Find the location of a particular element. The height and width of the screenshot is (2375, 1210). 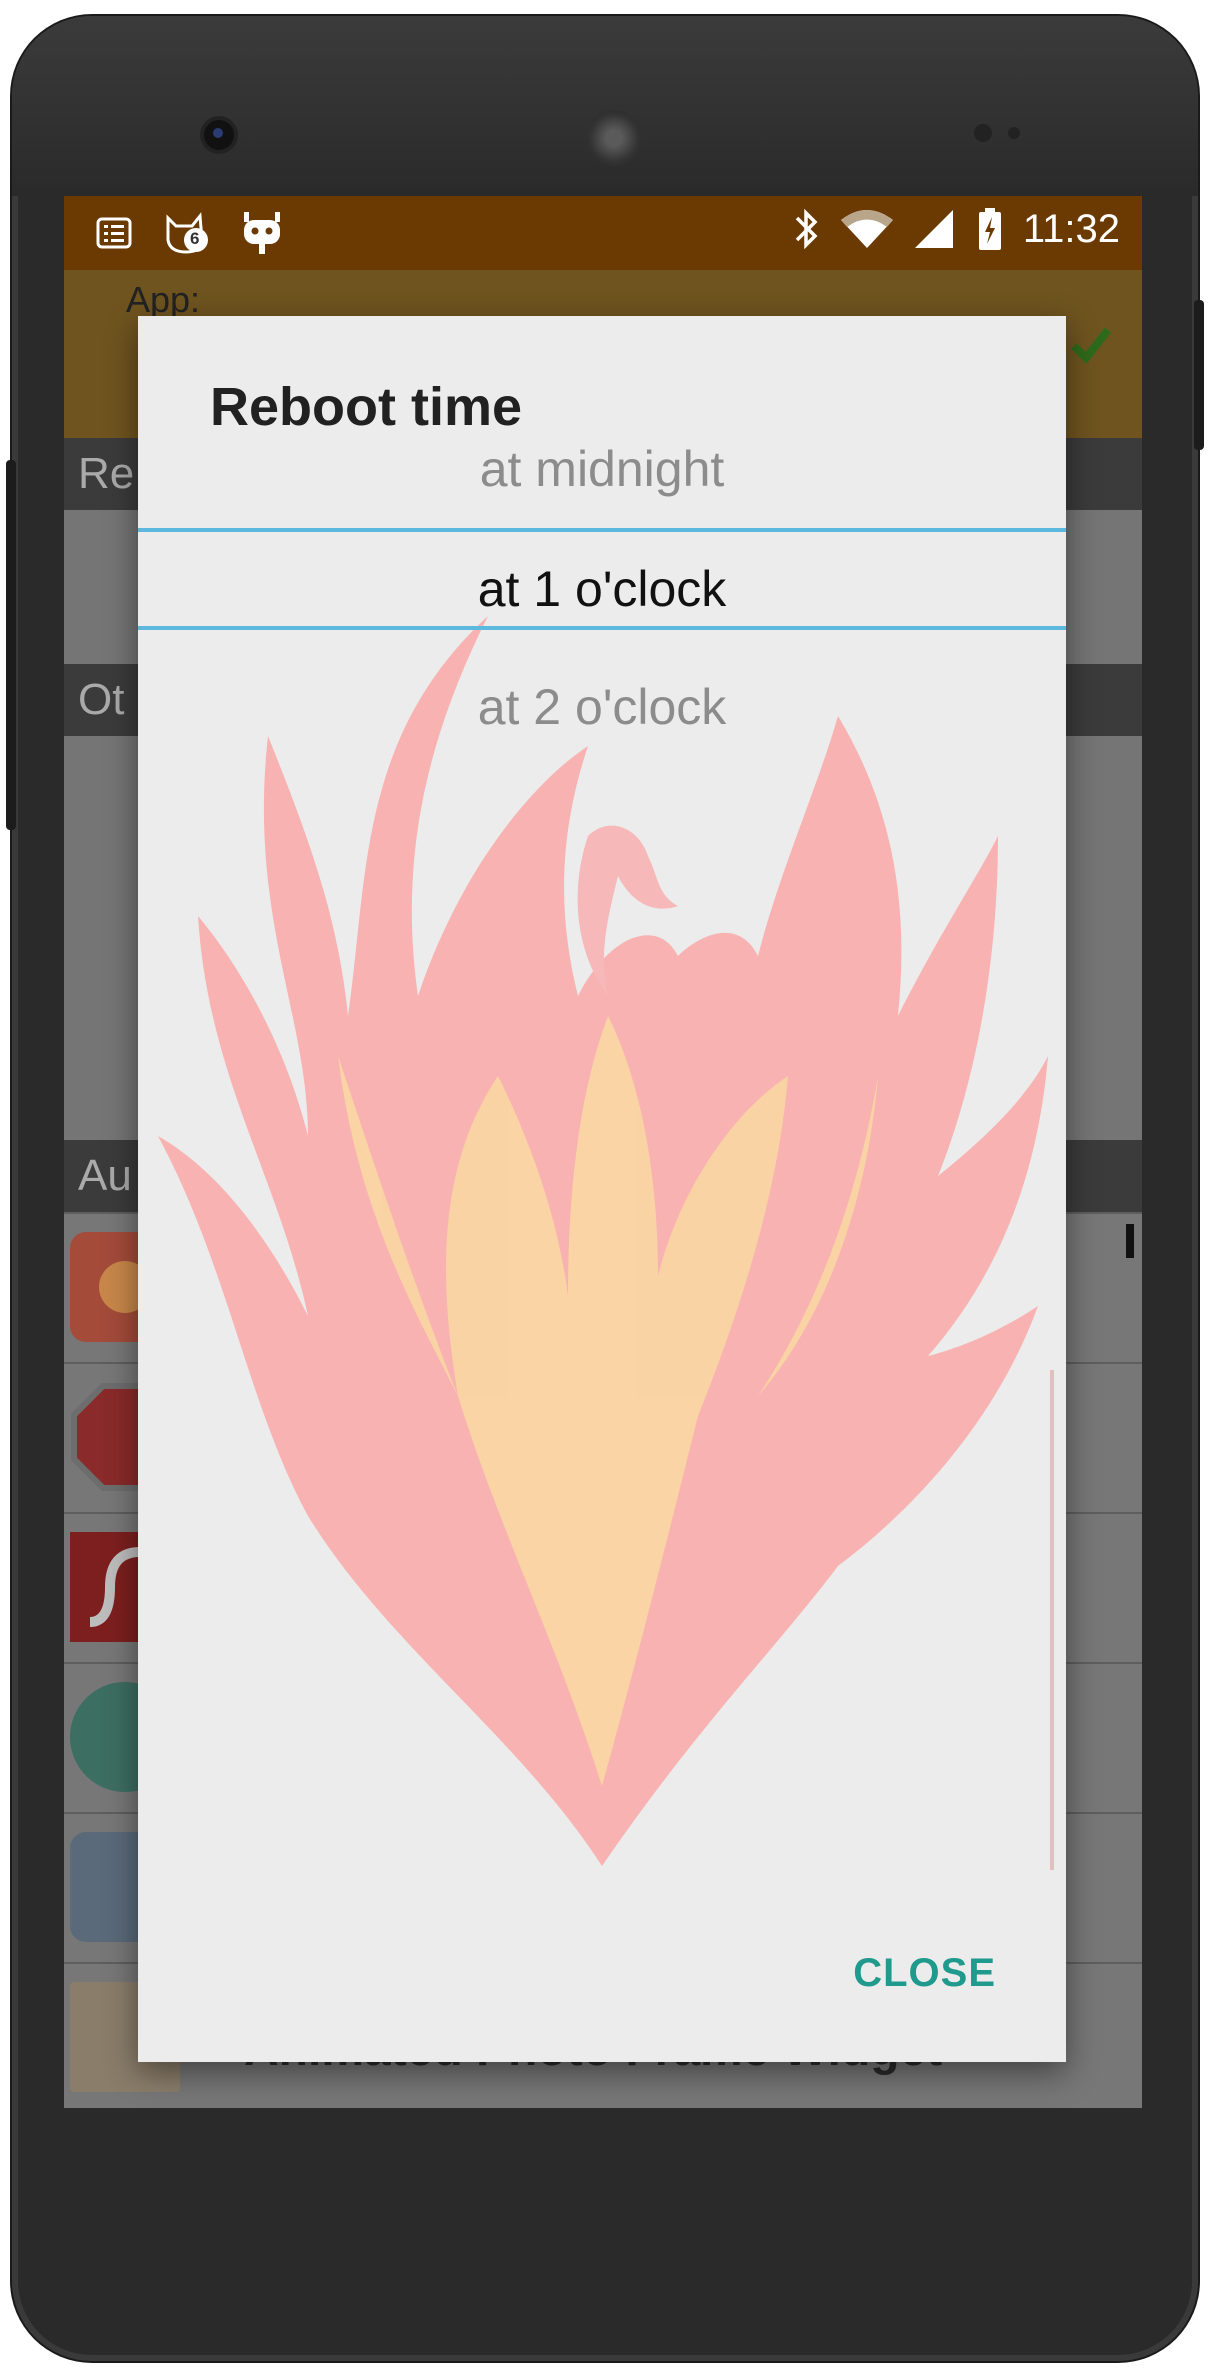

section-label: Re is located at coordinates (106, 473).